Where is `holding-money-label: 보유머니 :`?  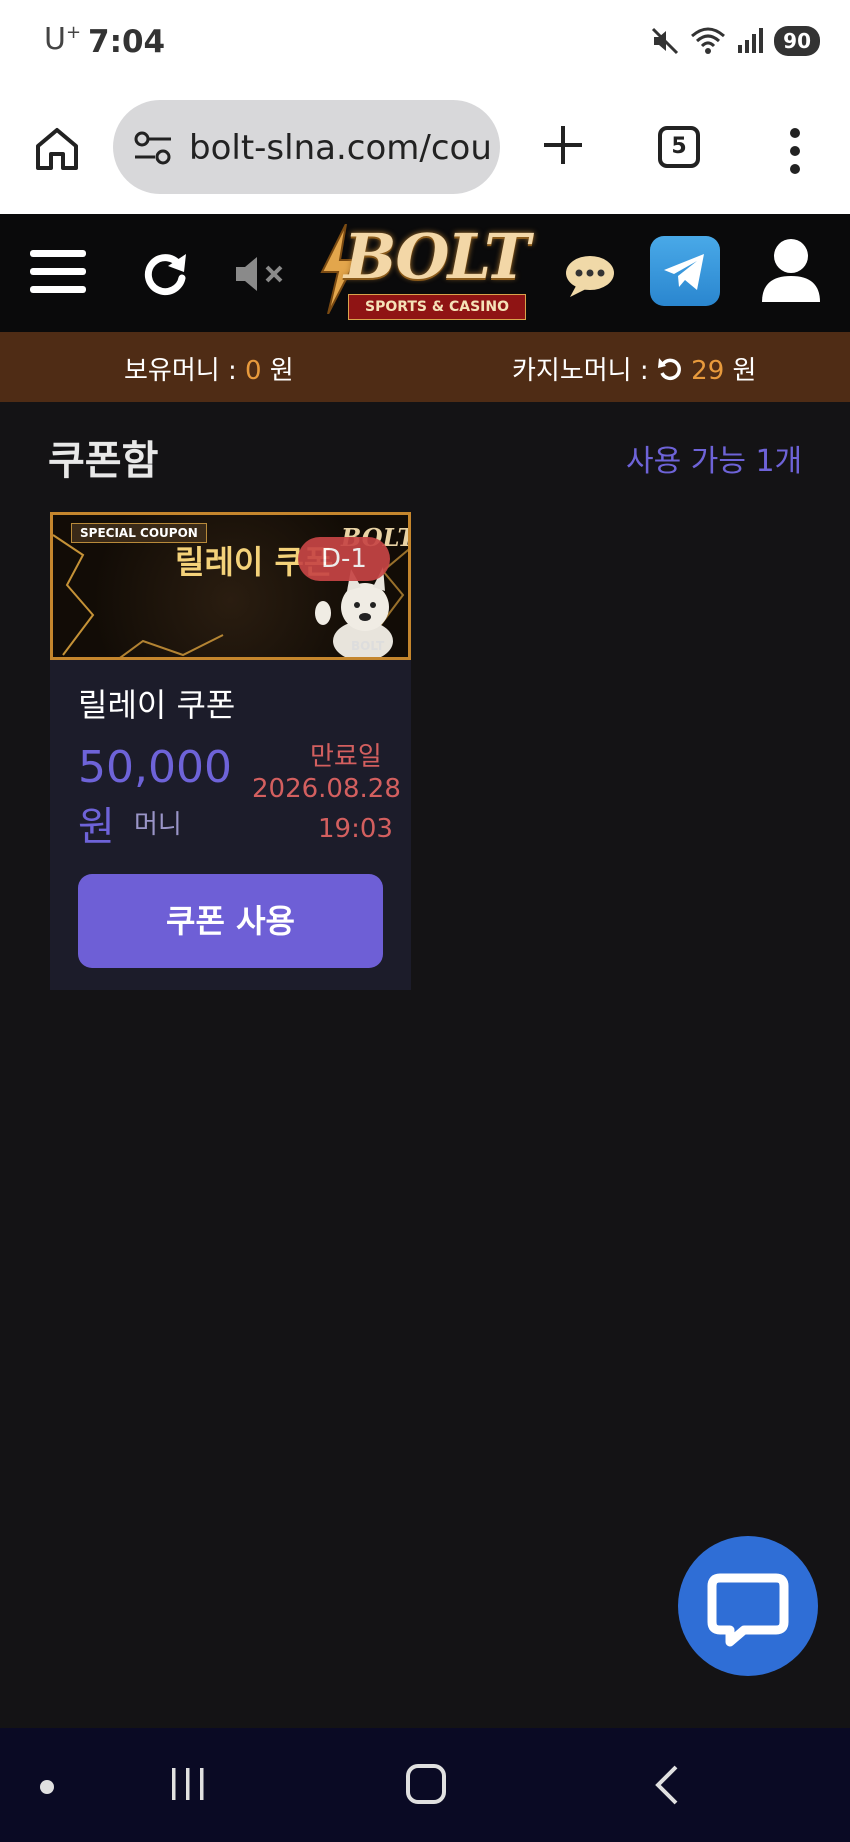 holding-money-label: 보유머니 : is located at coordinates (184, 371).